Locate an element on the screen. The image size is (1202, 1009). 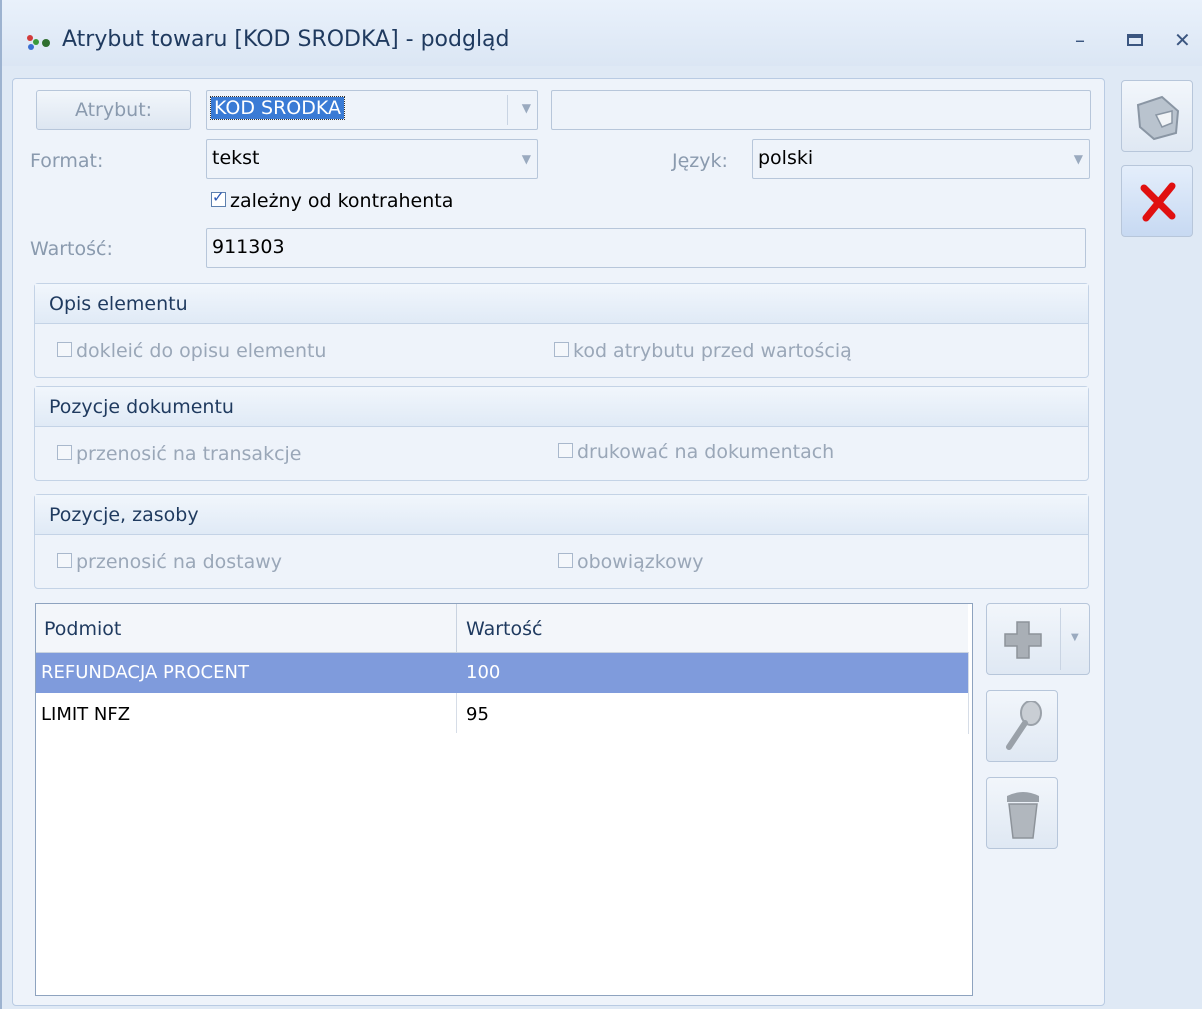
checkbox-label: przenosić na transakcje is located at coordinates (189, 454).